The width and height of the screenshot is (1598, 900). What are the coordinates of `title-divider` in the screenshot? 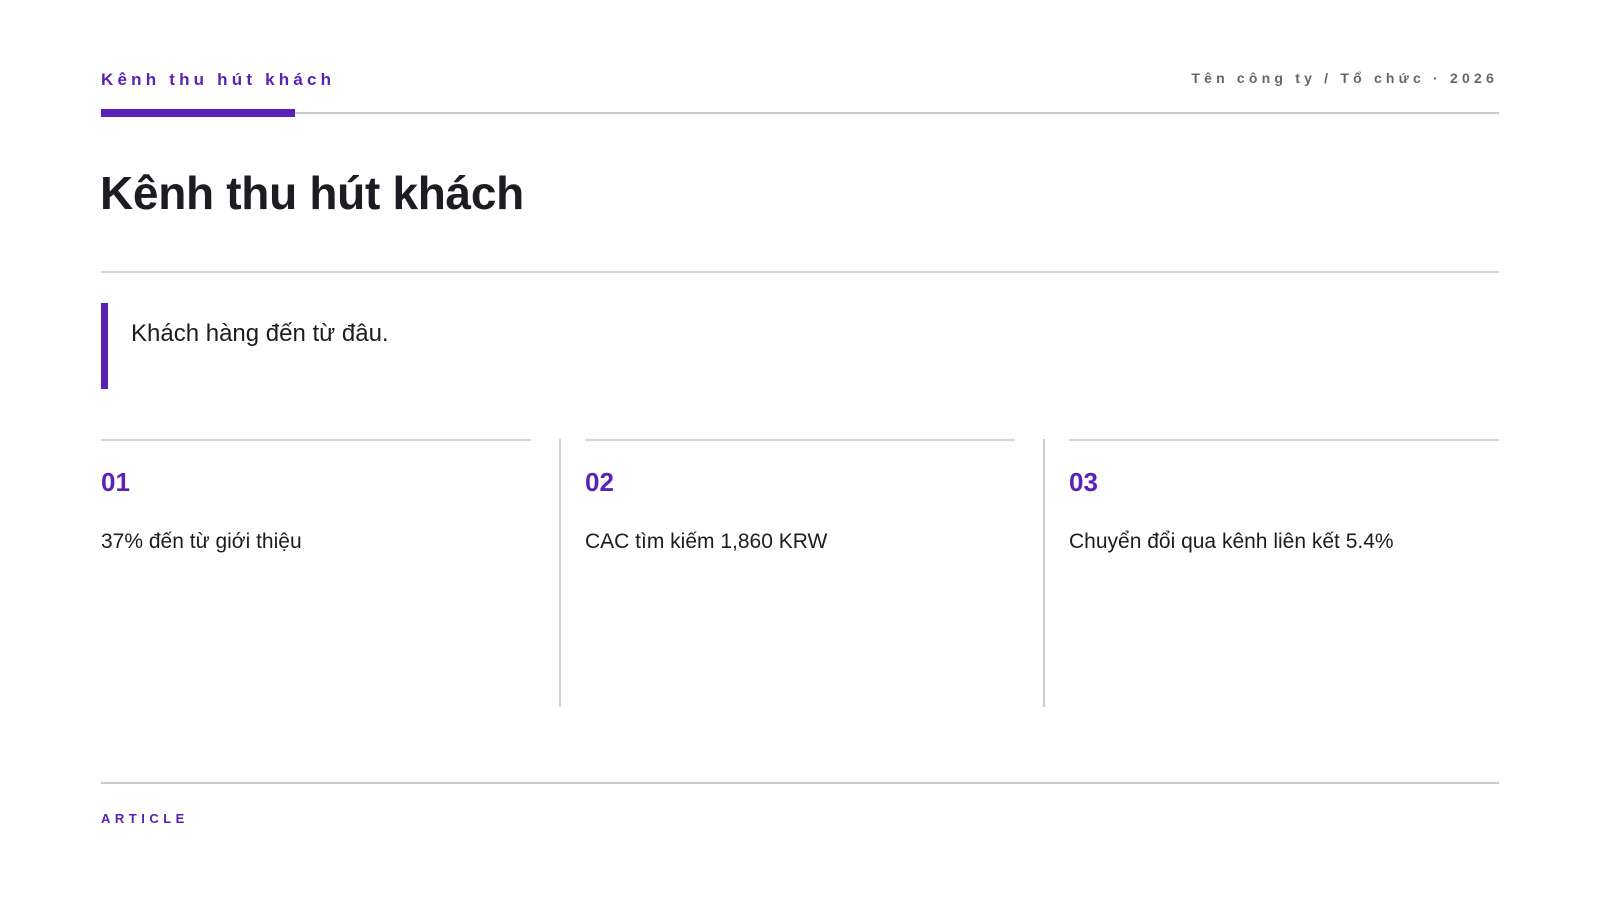 It's located at (800, 272).